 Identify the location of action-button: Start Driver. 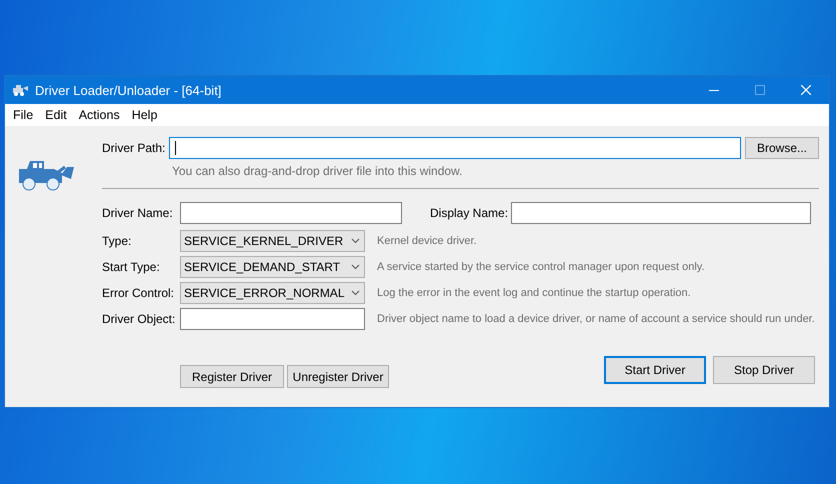
(655, 370).